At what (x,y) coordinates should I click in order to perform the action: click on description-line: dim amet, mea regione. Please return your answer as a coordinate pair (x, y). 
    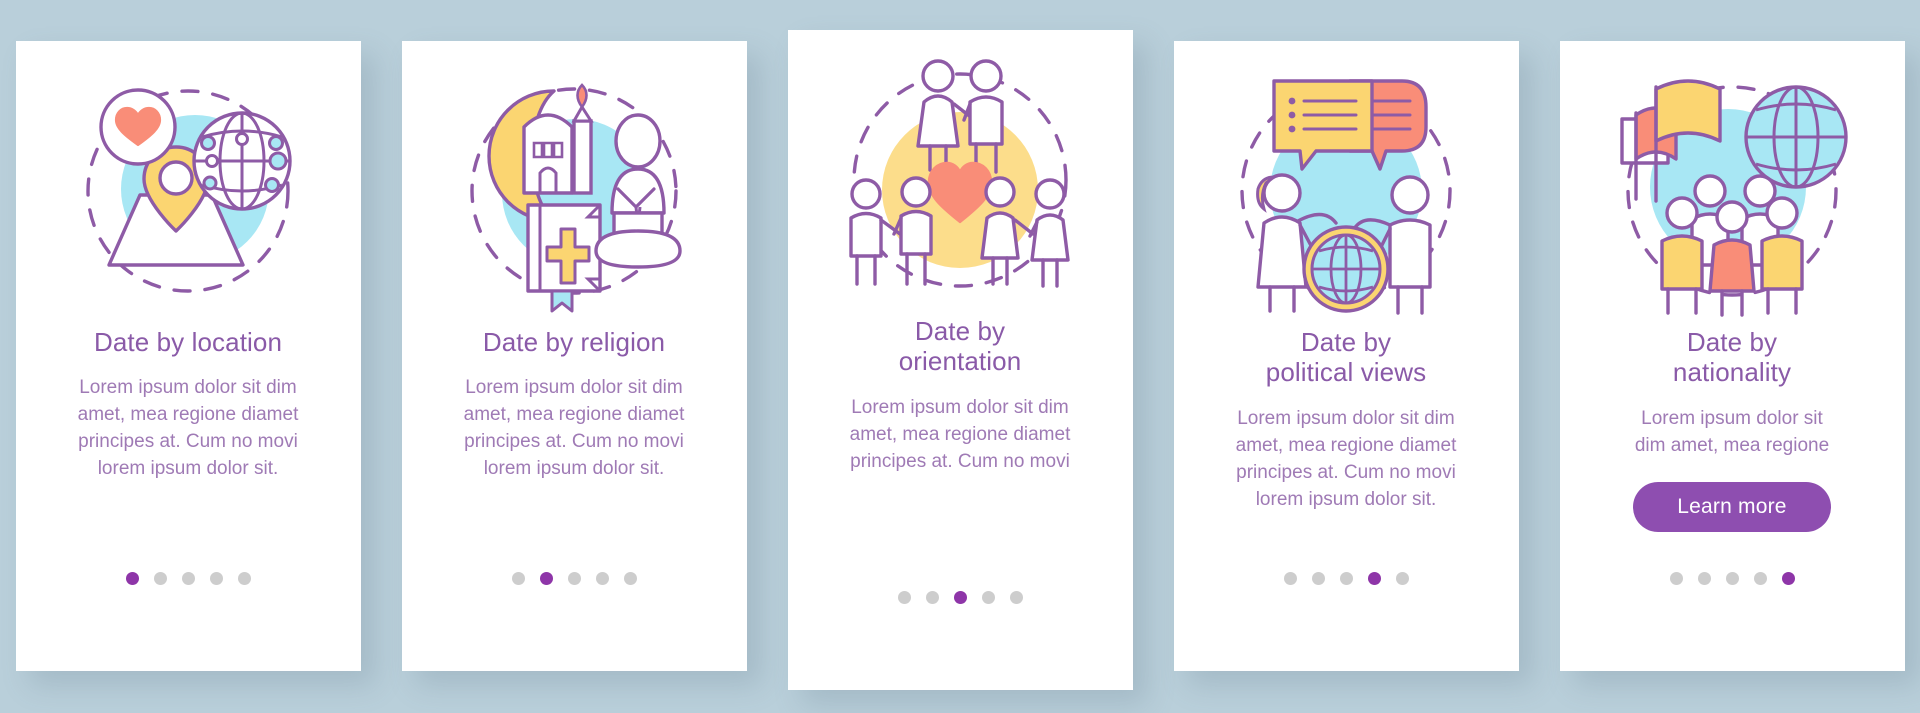
    Looking at the image, I should click on (1732, 445).